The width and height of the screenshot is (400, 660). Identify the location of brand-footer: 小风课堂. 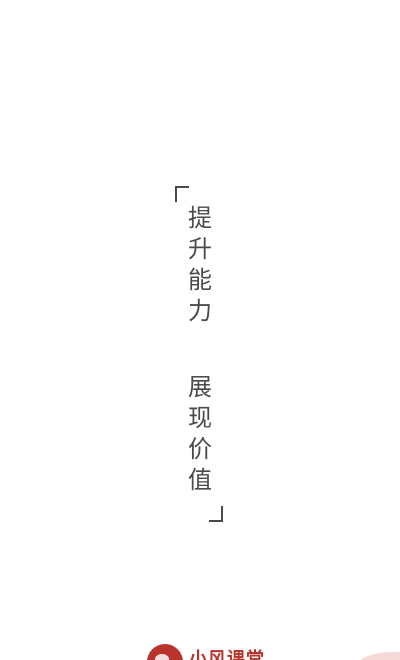
(206, 652).